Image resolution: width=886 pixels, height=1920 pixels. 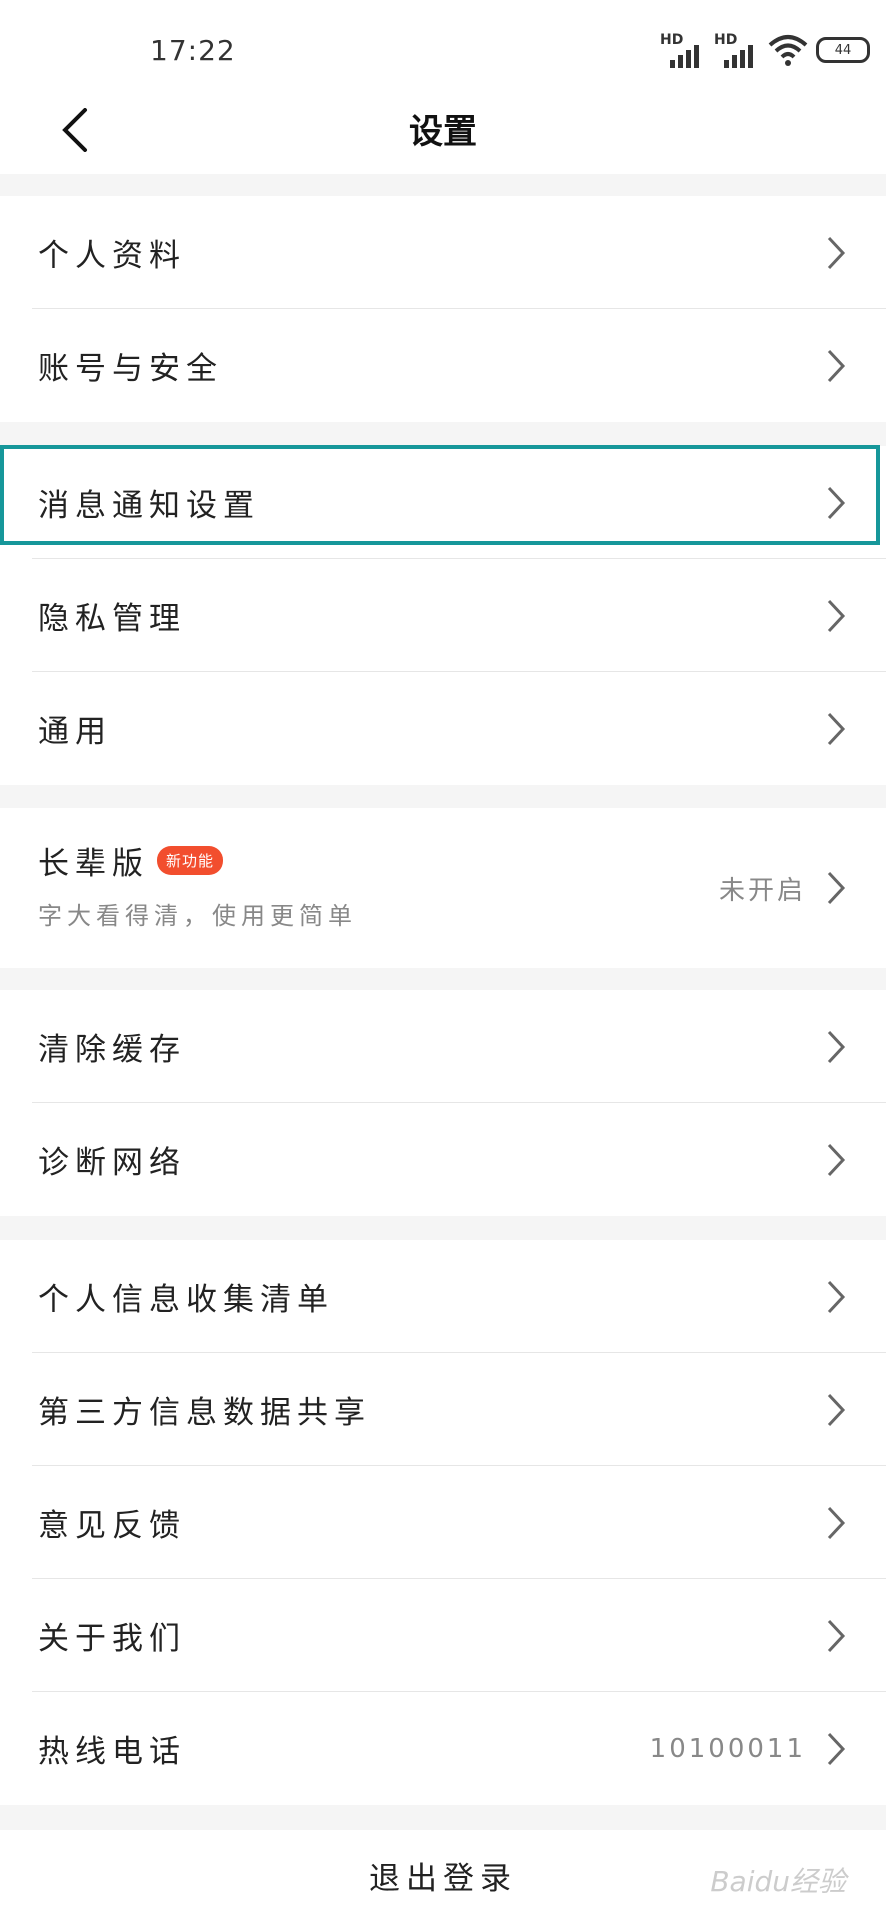 What do you see at coordinates (112, 1163) in the screenshot?
I see `row-label: 诊断网络` at bounding box center [112, 1163].